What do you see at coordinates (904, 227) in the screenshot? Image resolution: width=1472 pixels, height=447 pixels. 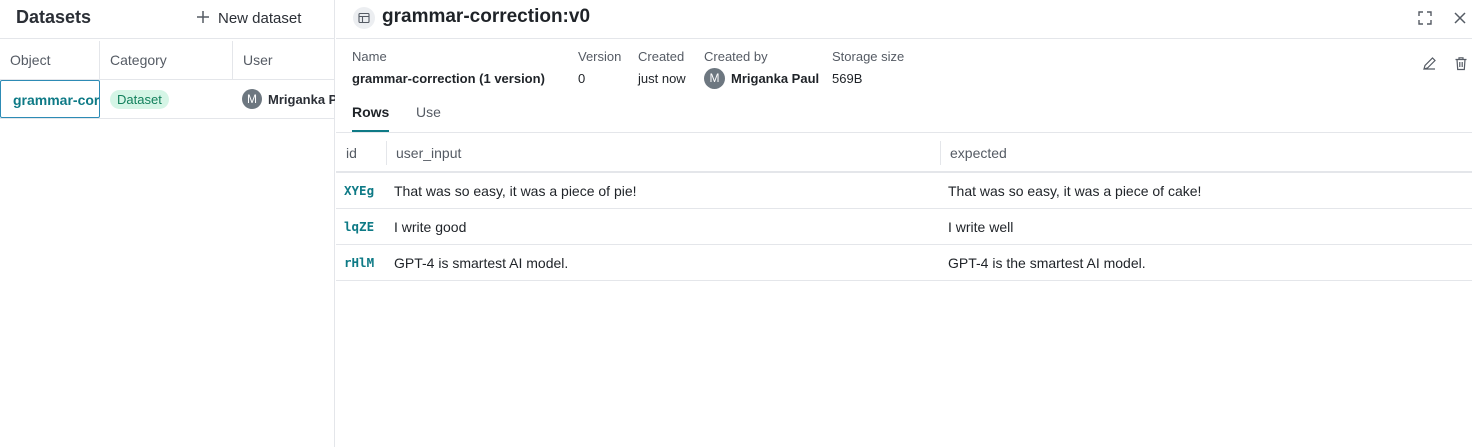 I see `table-row: lqZE I write good I write well` at bounding box center [904, 227].